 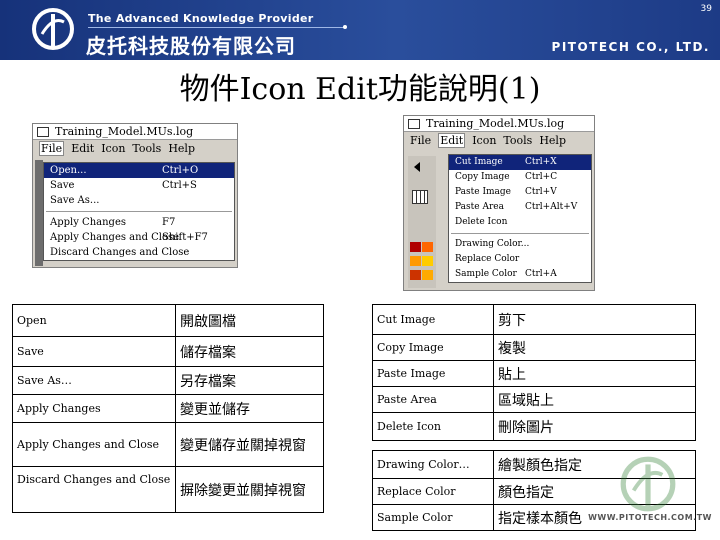 I want to click on command-cn: 變更儲存並關掉視窗, so click(x=249, y=444).